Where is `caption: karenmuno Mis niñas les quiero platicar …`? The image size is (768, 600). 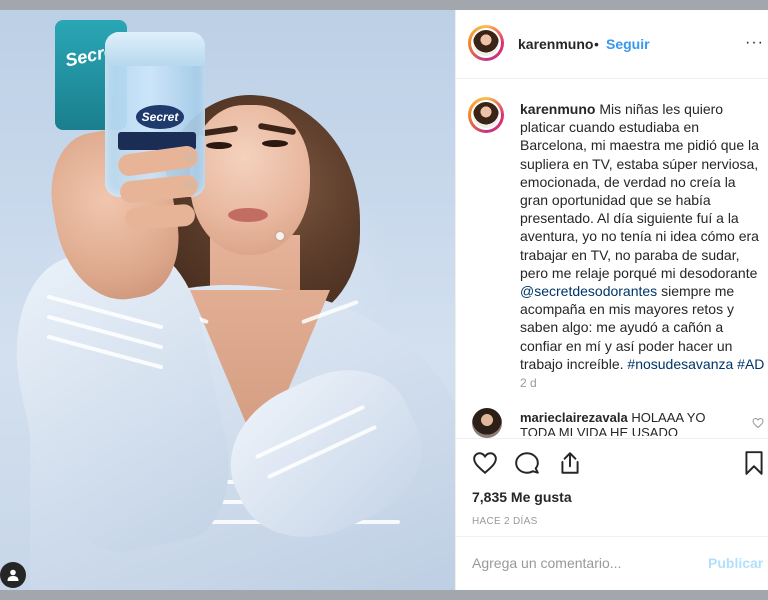
caption: karenmuno Mis niñas les quiero platicar … is located at coordinates (643, 236).